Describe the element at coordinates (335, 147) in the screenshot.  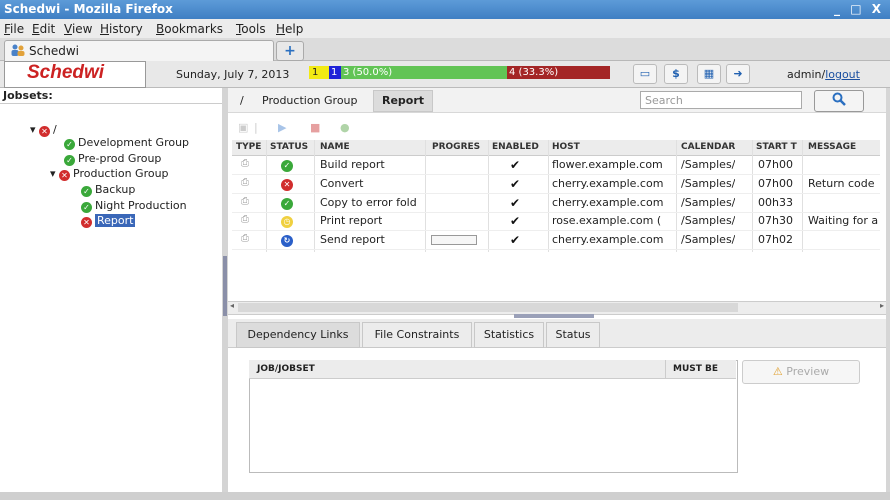
I see `col-name: NAME` at that location.